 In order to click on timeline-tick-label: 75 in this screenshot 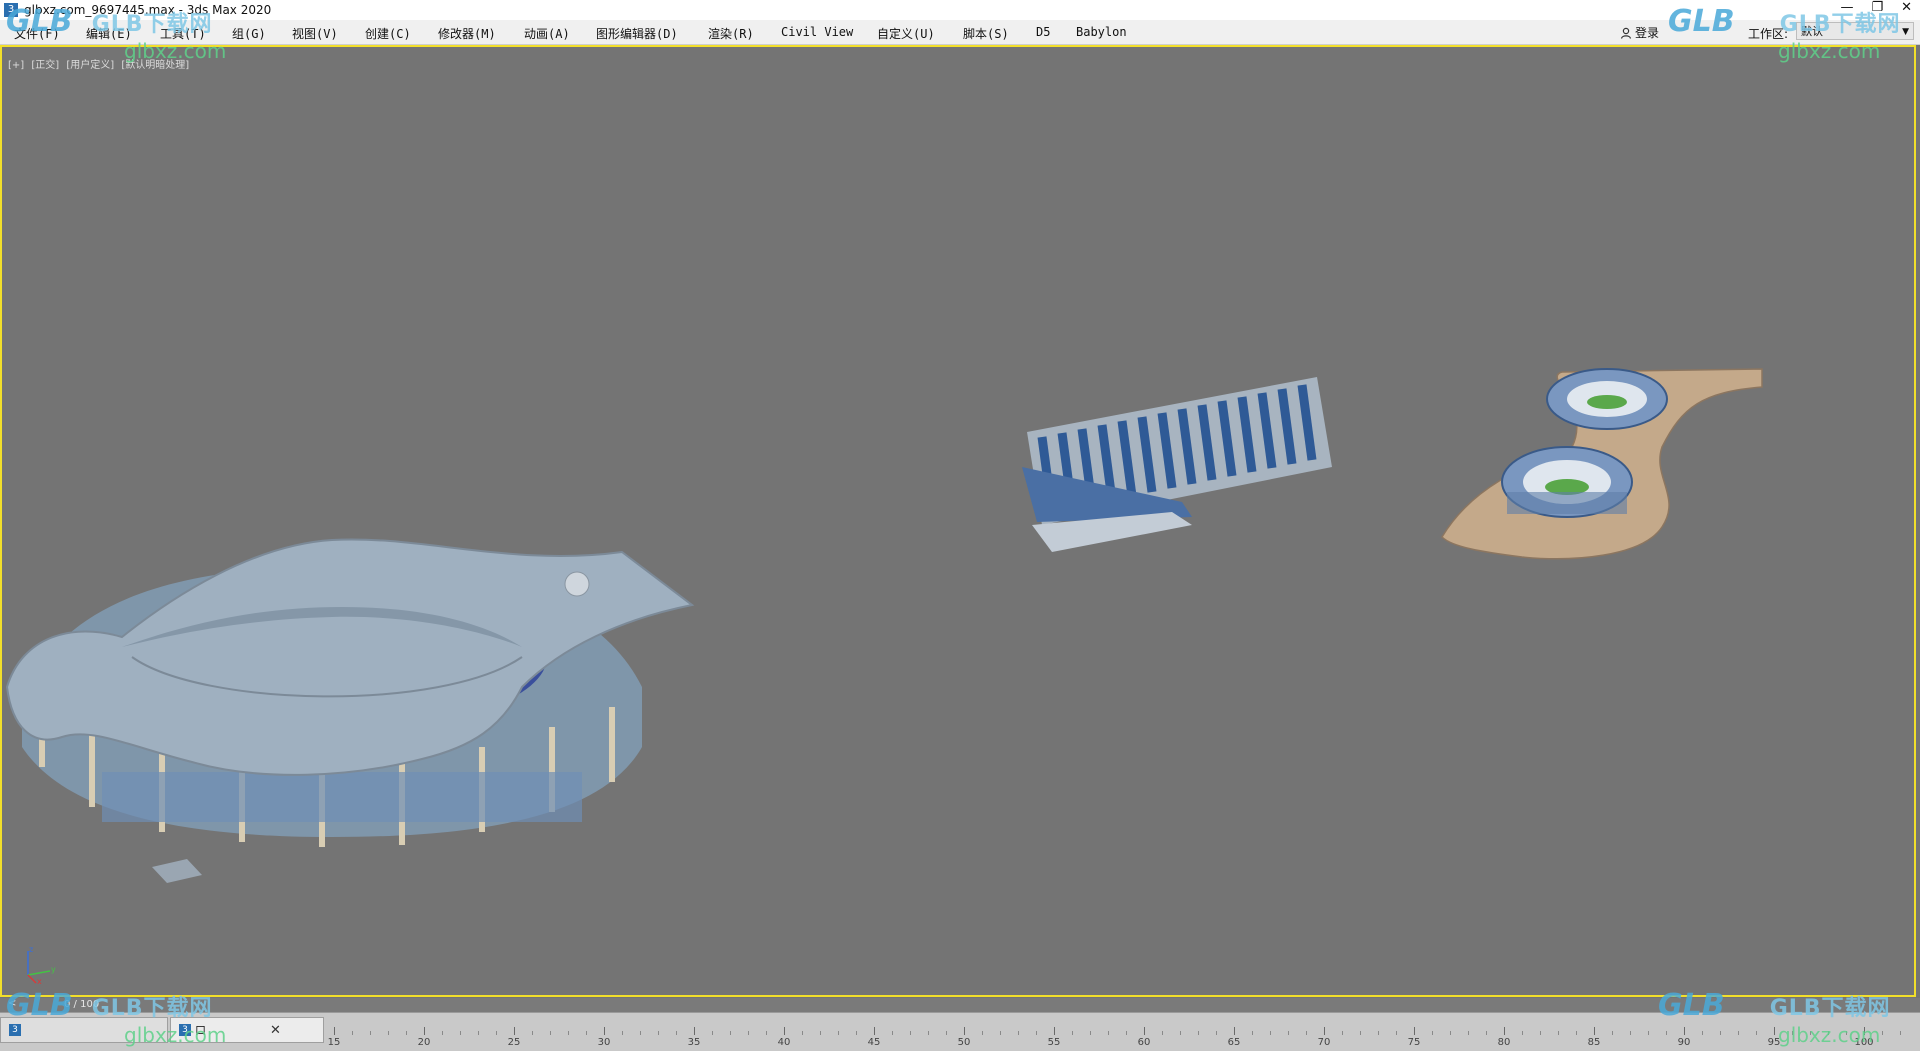, I will do `click(1414, 1042)`.